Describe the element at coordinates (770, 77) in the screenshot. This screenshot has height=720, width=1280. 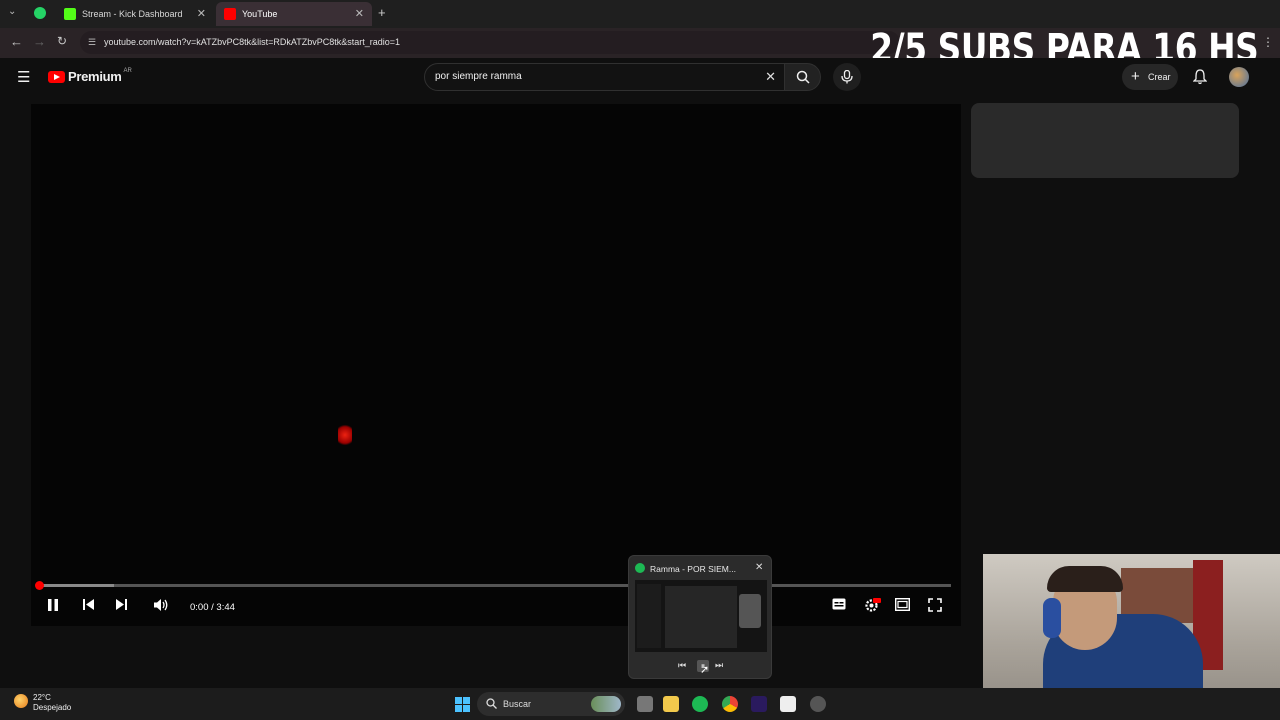
I see `clear-search-icon: ✕` at that location.